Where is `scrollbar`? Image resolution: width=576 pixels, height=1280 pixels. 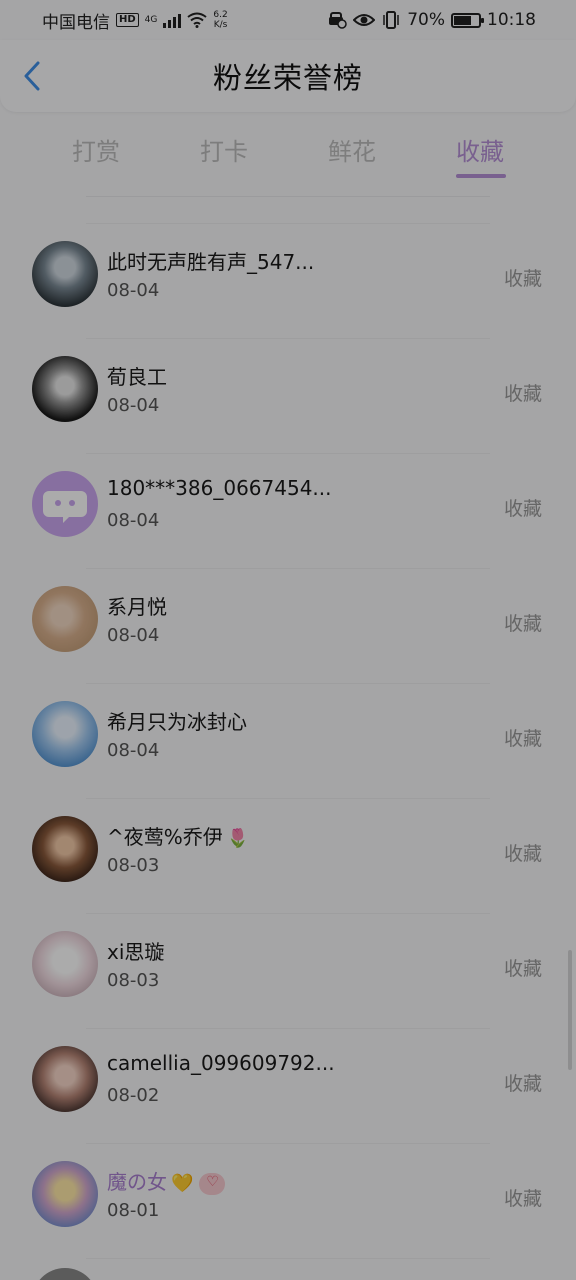 scrollbar is located at coordinates (570, 1010).